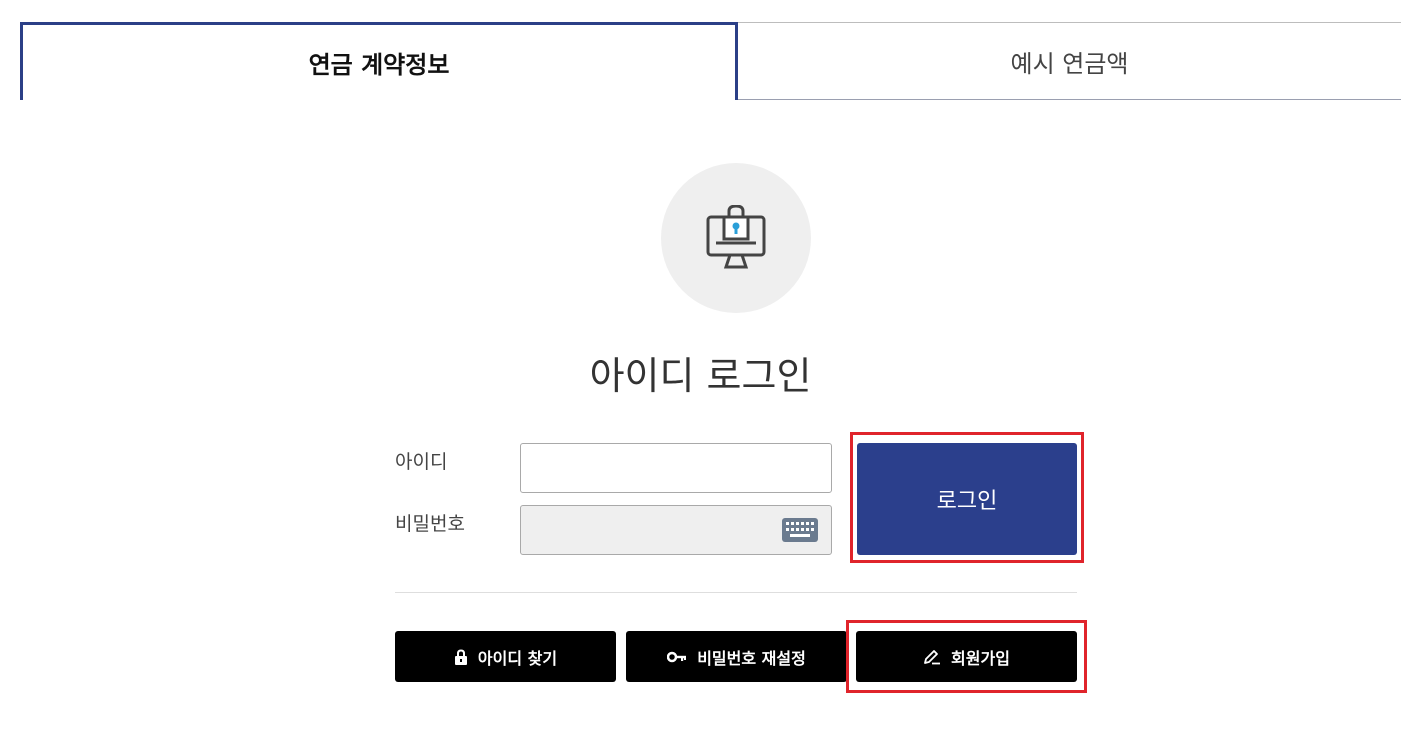  What do you see at coordinates (980, 658) in the screenshot?
I see `signup-label: 회원가입` at bounding box center [980, 658].